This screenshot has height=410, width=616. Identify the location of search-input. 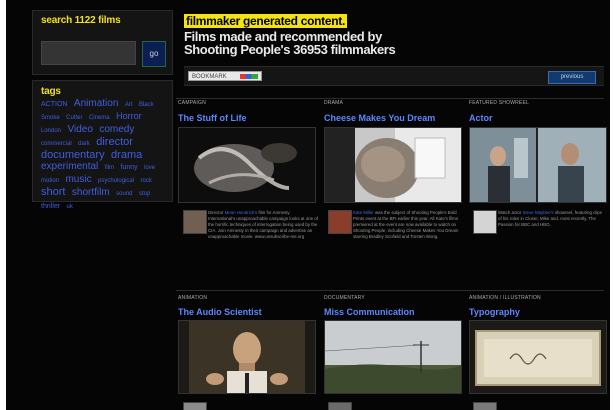
(88, 53).